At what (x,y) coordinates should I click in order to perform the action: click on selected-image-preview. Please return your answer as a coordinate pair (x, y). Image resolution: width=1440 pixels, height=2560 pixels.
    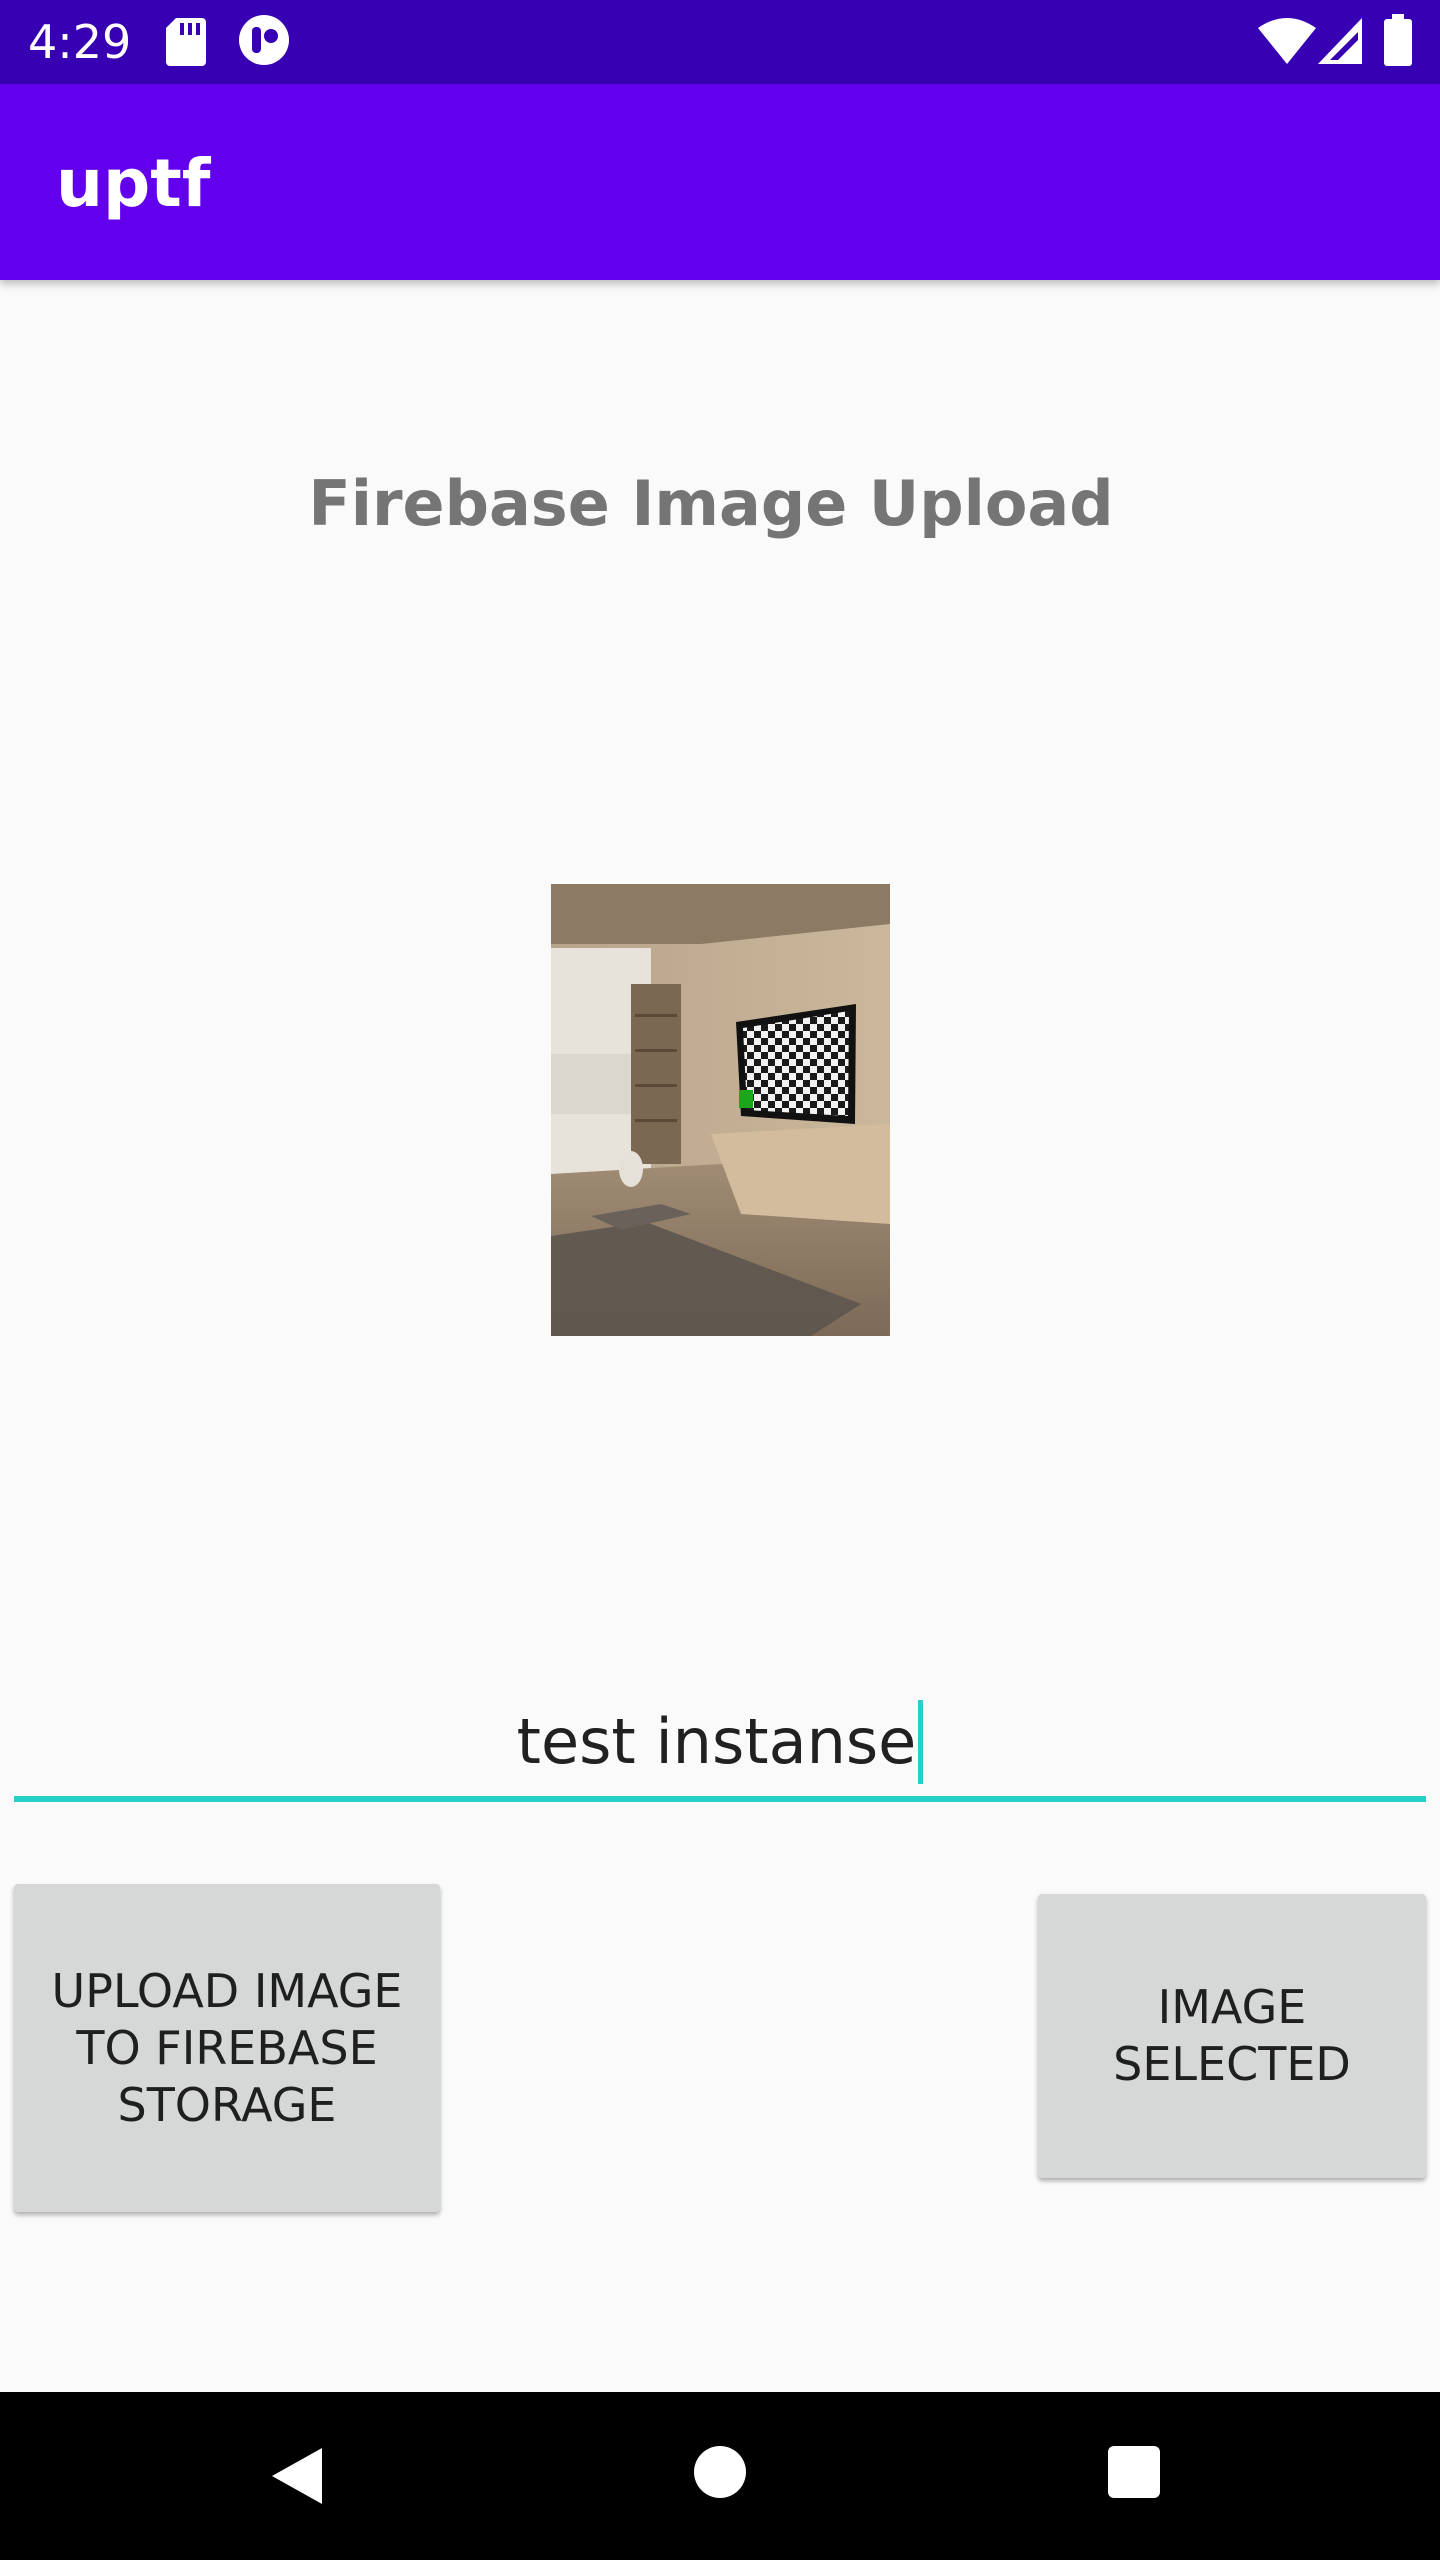
    Looking at the image, I should click on (720, 1110).